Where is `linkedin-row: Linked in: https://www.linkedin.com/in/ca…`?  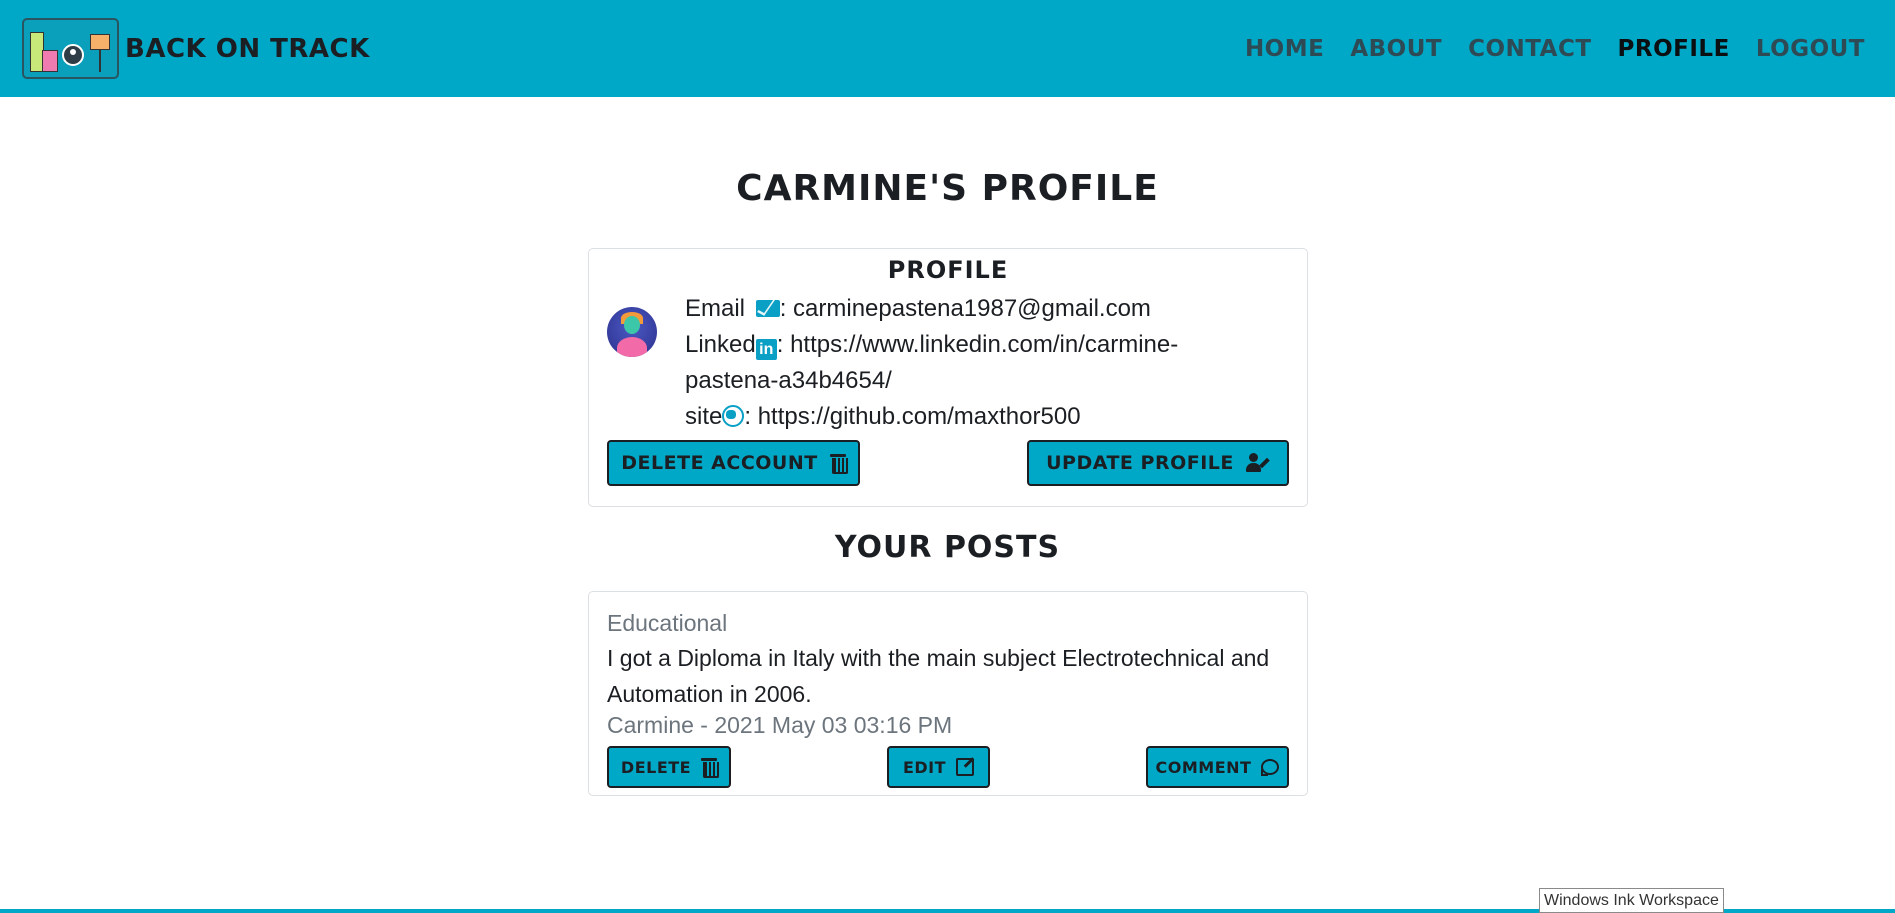
linkedin-row: Linked in: https://www.linkedin.com/in/ca… is located at coordinates (955, 363).